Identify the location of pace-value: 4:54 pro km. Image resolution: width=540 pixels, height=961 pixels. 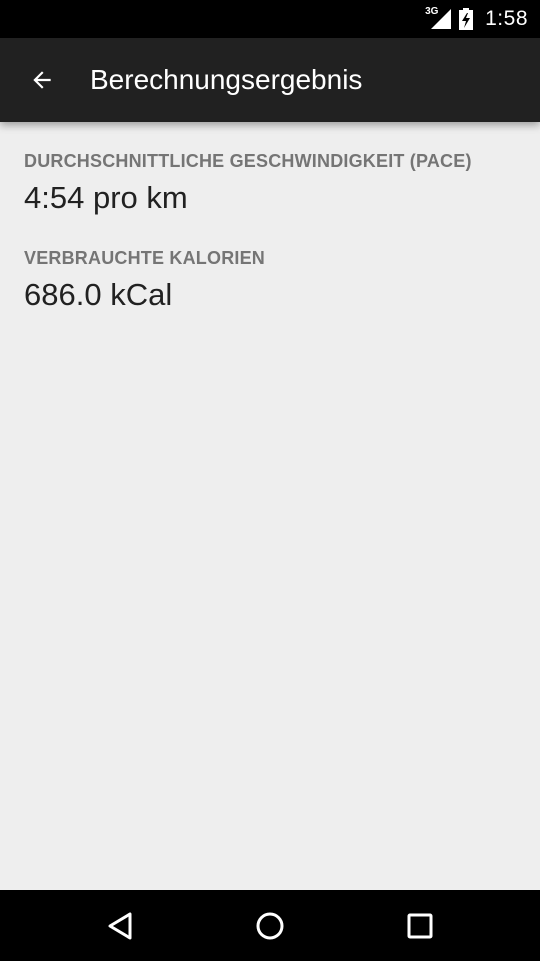
(106, 197).